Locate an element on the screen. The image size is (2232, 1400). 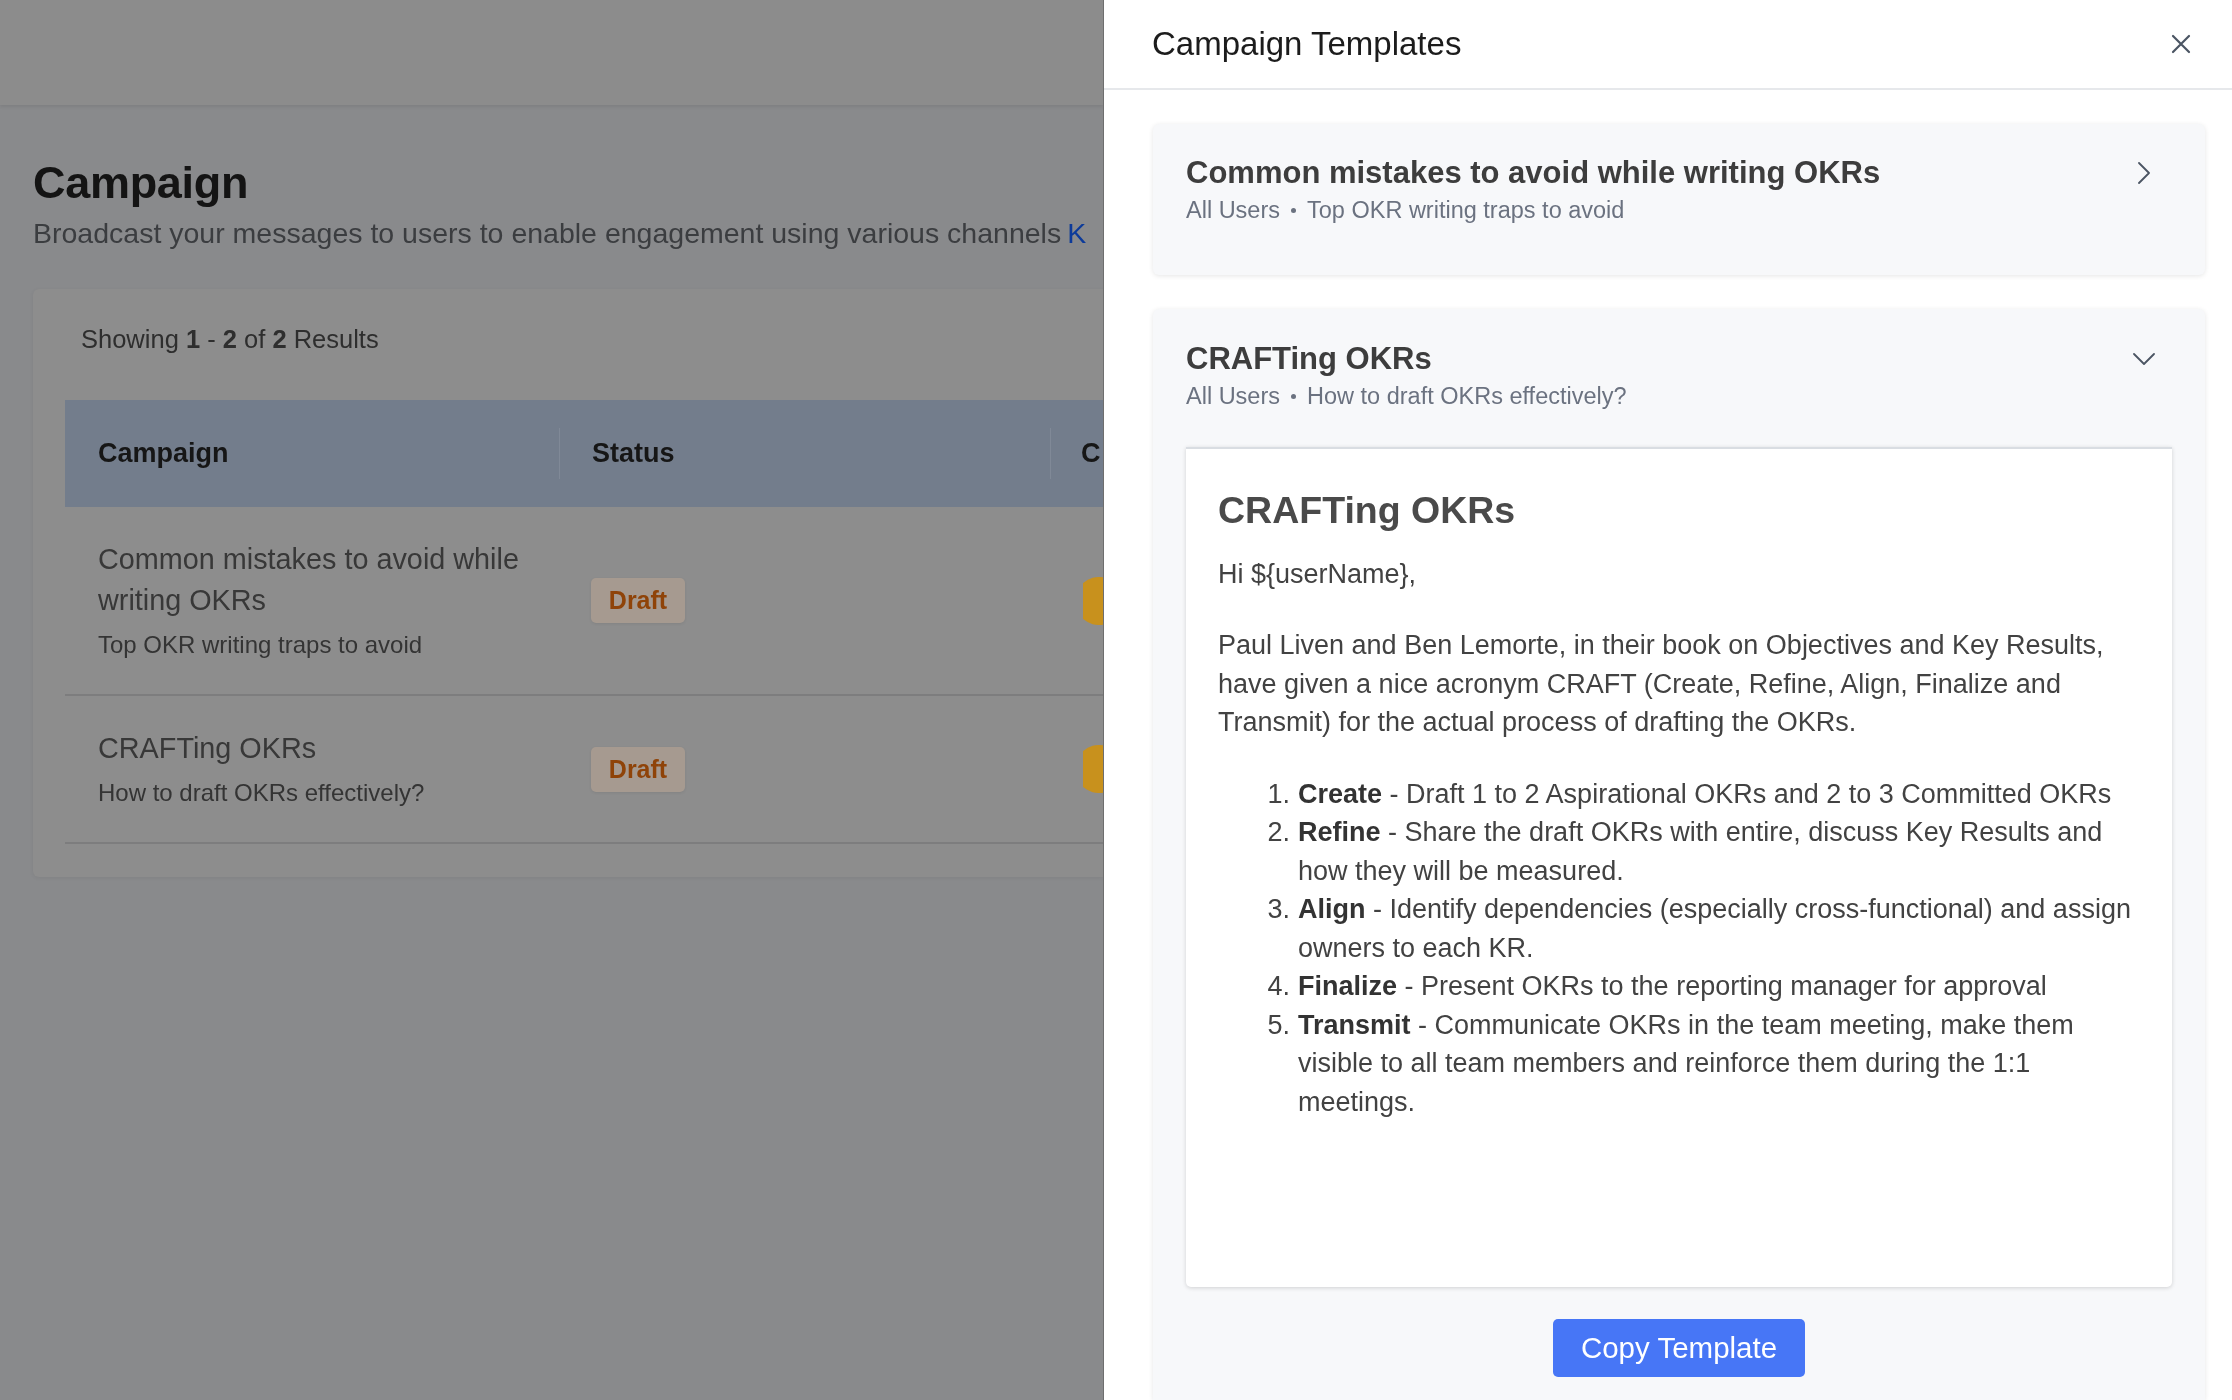
campaign-description: Top OKR writing traps to avoid is located at coordinates (261, 645).